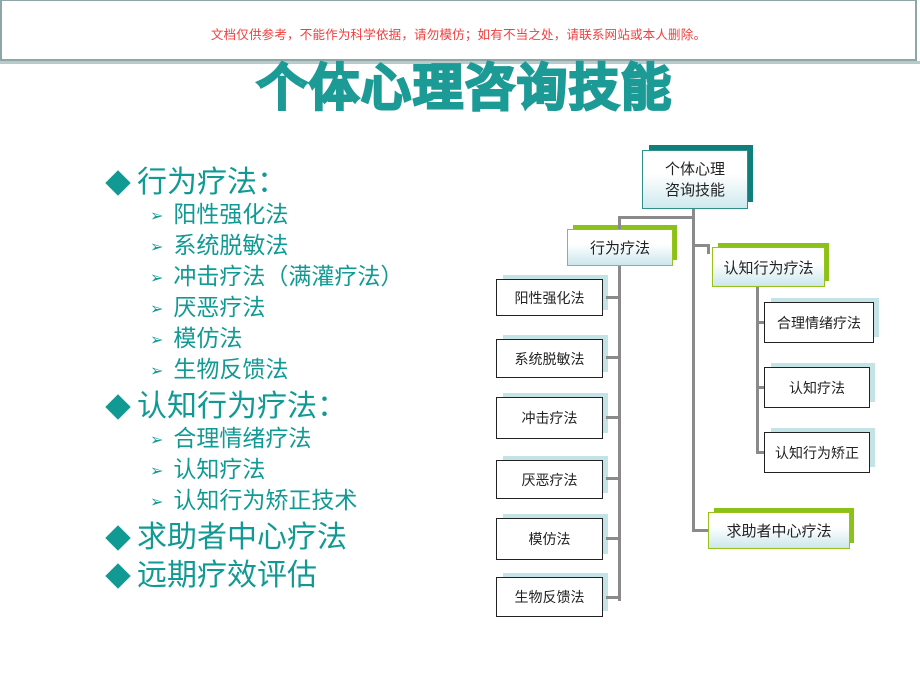 The image size is (920, 690). What do you see at coordinates (549, 359) in the screenshot?
I see `node-label: 系统脱敏法` at bounding box center [549, 359].